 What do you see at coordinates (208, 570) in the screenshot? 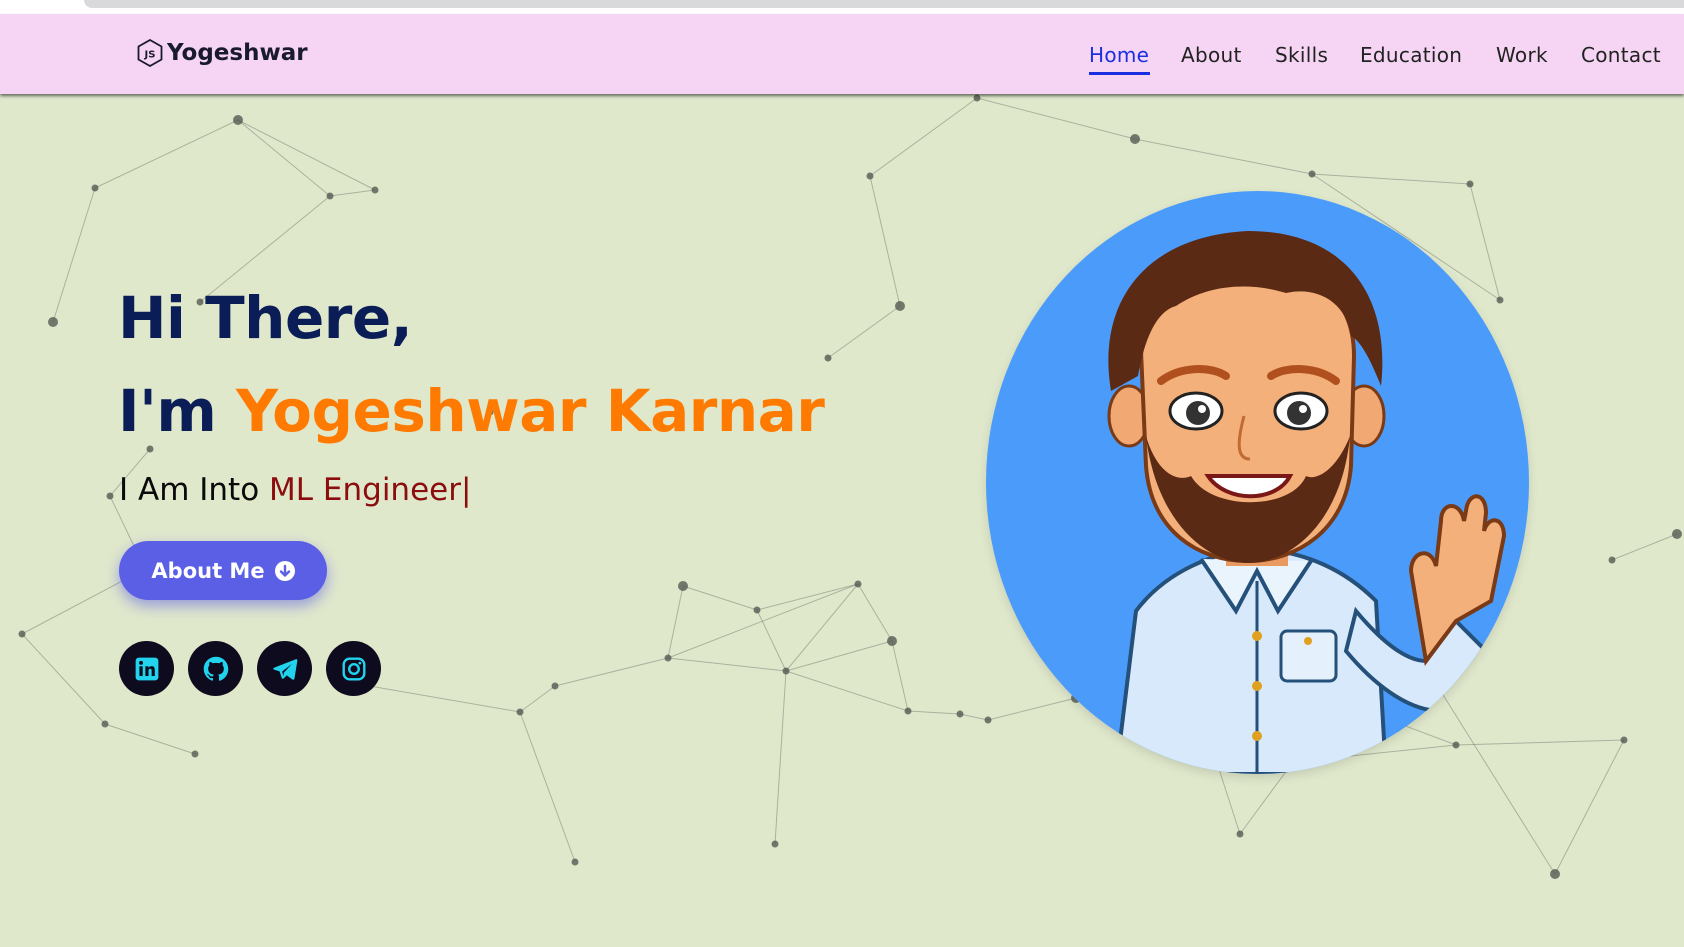
I see `about-me-label: About Me` at bounding box center [208, 570].